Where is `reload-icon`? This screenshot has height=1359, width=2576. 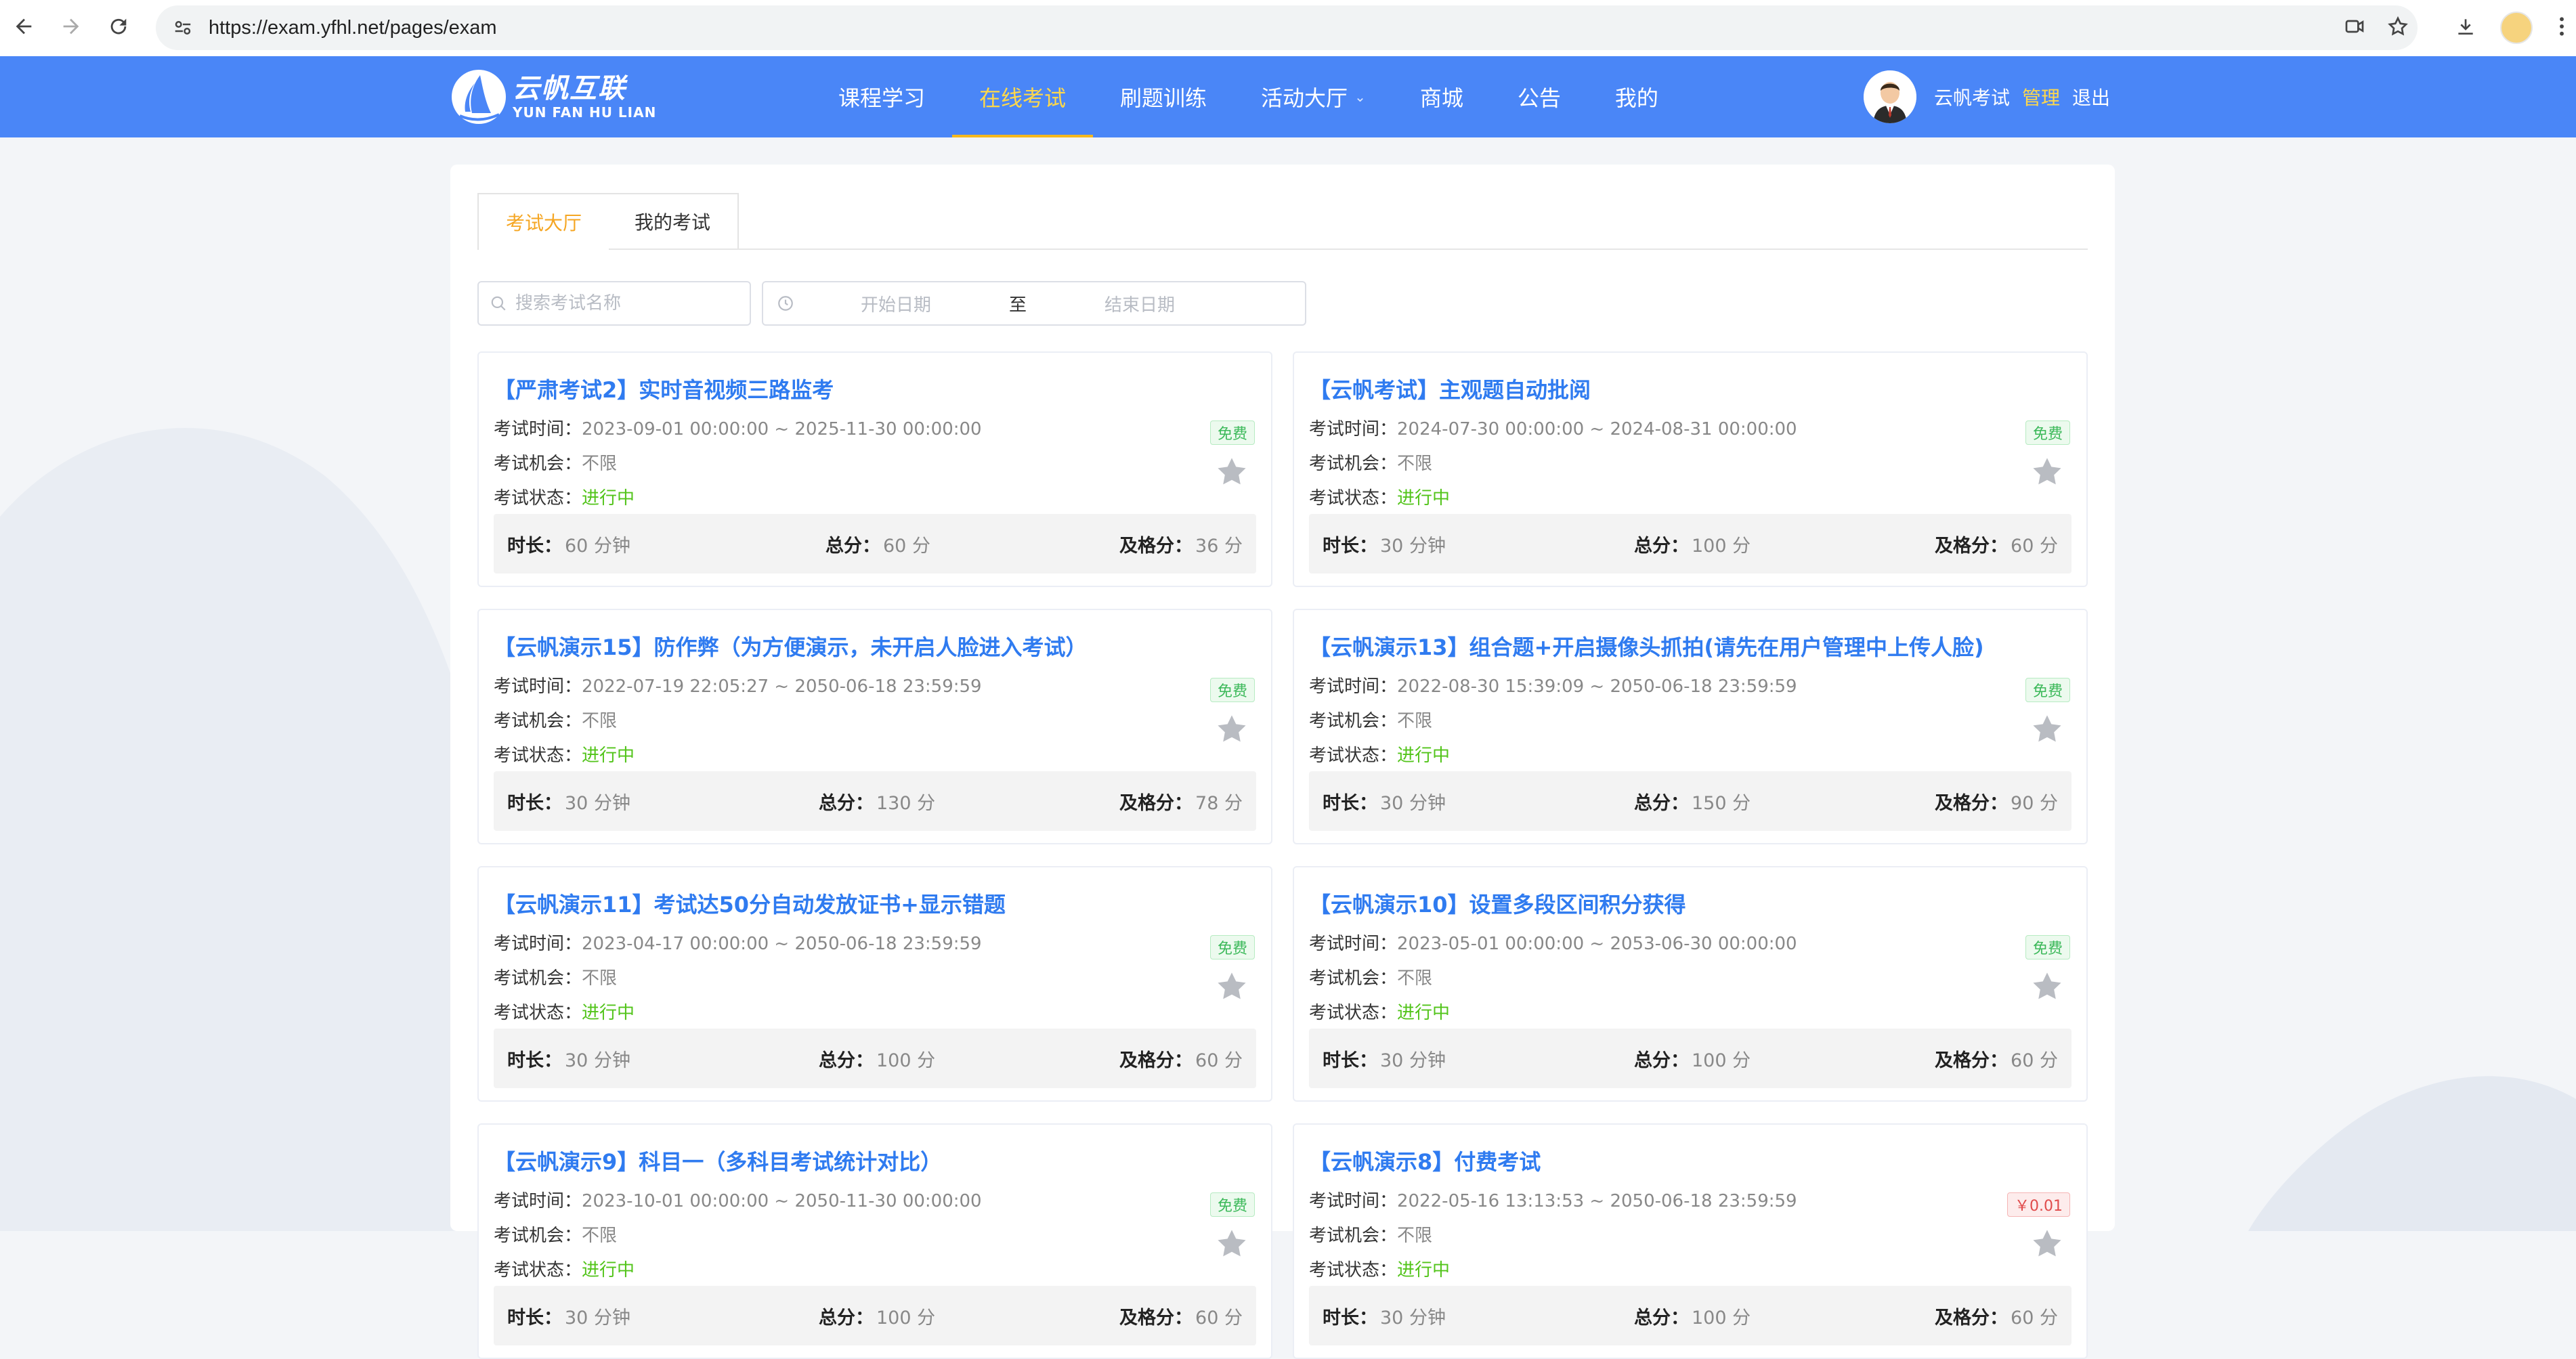 reload-icon is located at coordinates (118, 26).